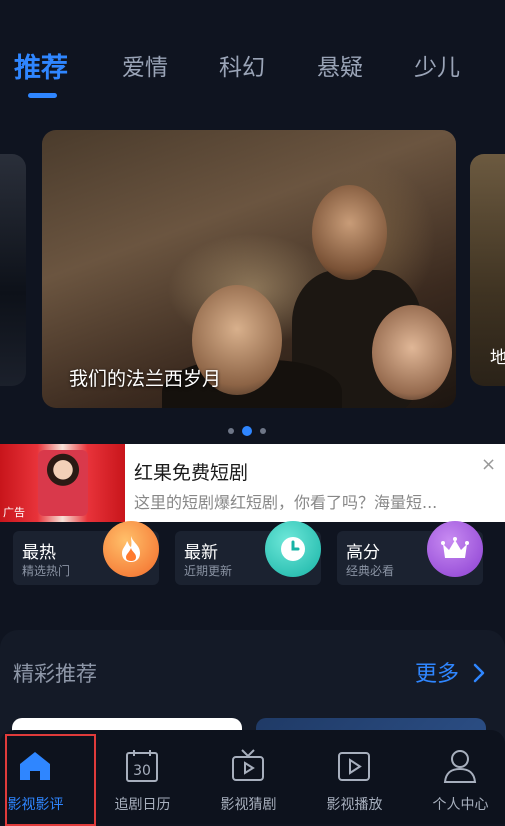 The width and height of the screenshot is (505, 826). What do you see at coordinates (247, 431) in the screenshot?
I see `pagination-dot-active` at bounding box center [247, 431].